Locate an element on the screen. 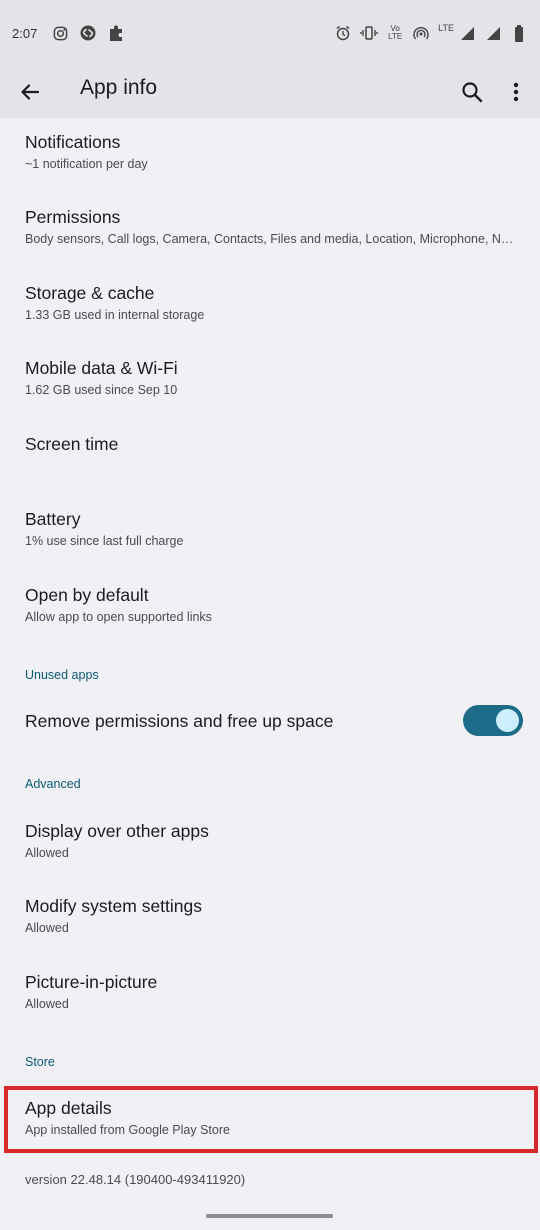 This screenshot has width=540, height=1230. item-title: Mobile data & Wi-Fi is located at coordinates (101, 368).